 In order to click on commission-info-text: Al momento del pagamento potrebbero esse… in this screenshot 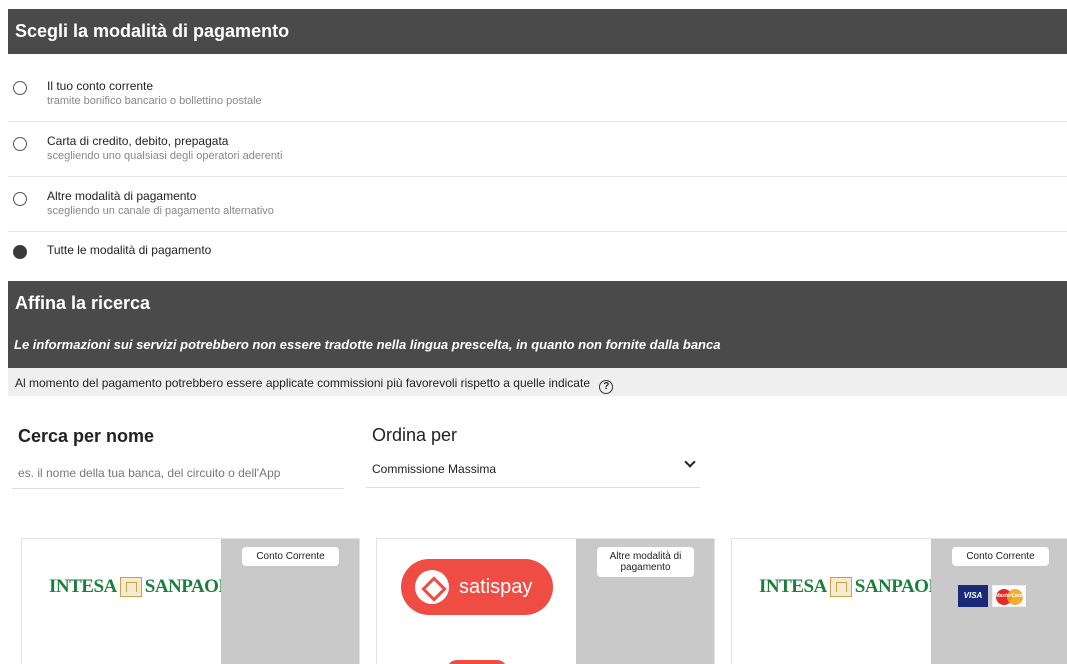, I will do `click(302, 383)`.